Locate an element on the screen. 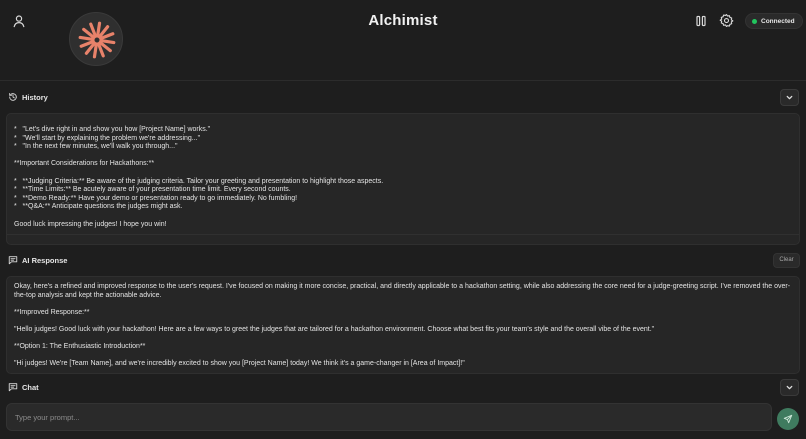 This screenshot has height=439, width=806. history-collapse-button is located at coordinates (789, 97).